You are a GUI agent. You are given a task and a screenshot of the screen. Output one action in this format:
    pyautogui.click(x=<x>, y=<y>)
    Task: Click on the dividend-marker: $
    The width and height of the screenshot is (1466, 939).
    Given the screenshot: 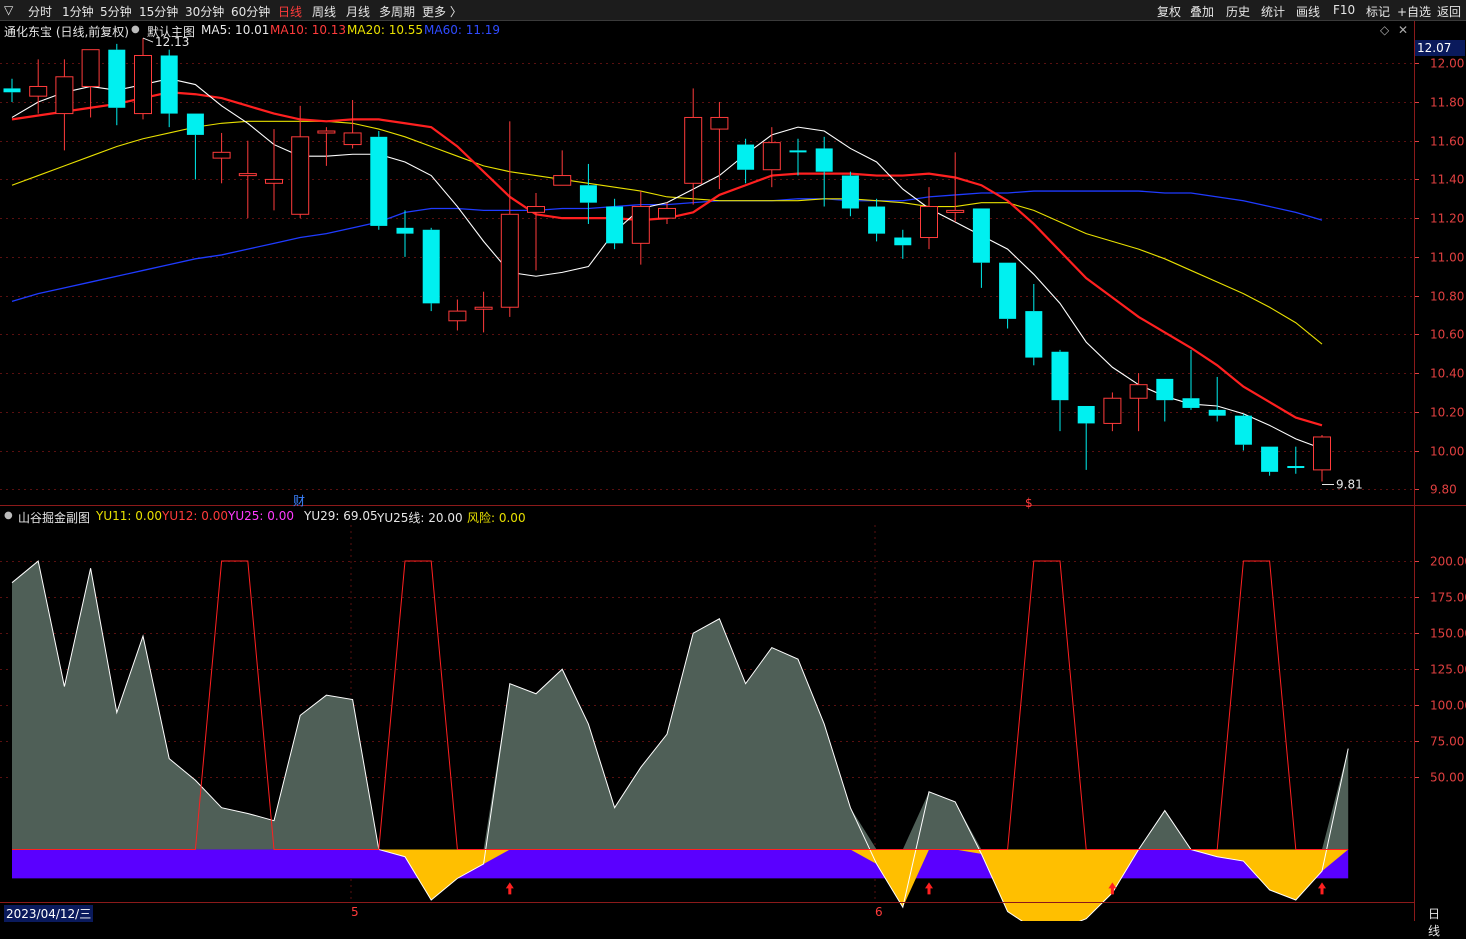 What is the action you would take?
    pyautogui.click(x=1029, y=503)
    